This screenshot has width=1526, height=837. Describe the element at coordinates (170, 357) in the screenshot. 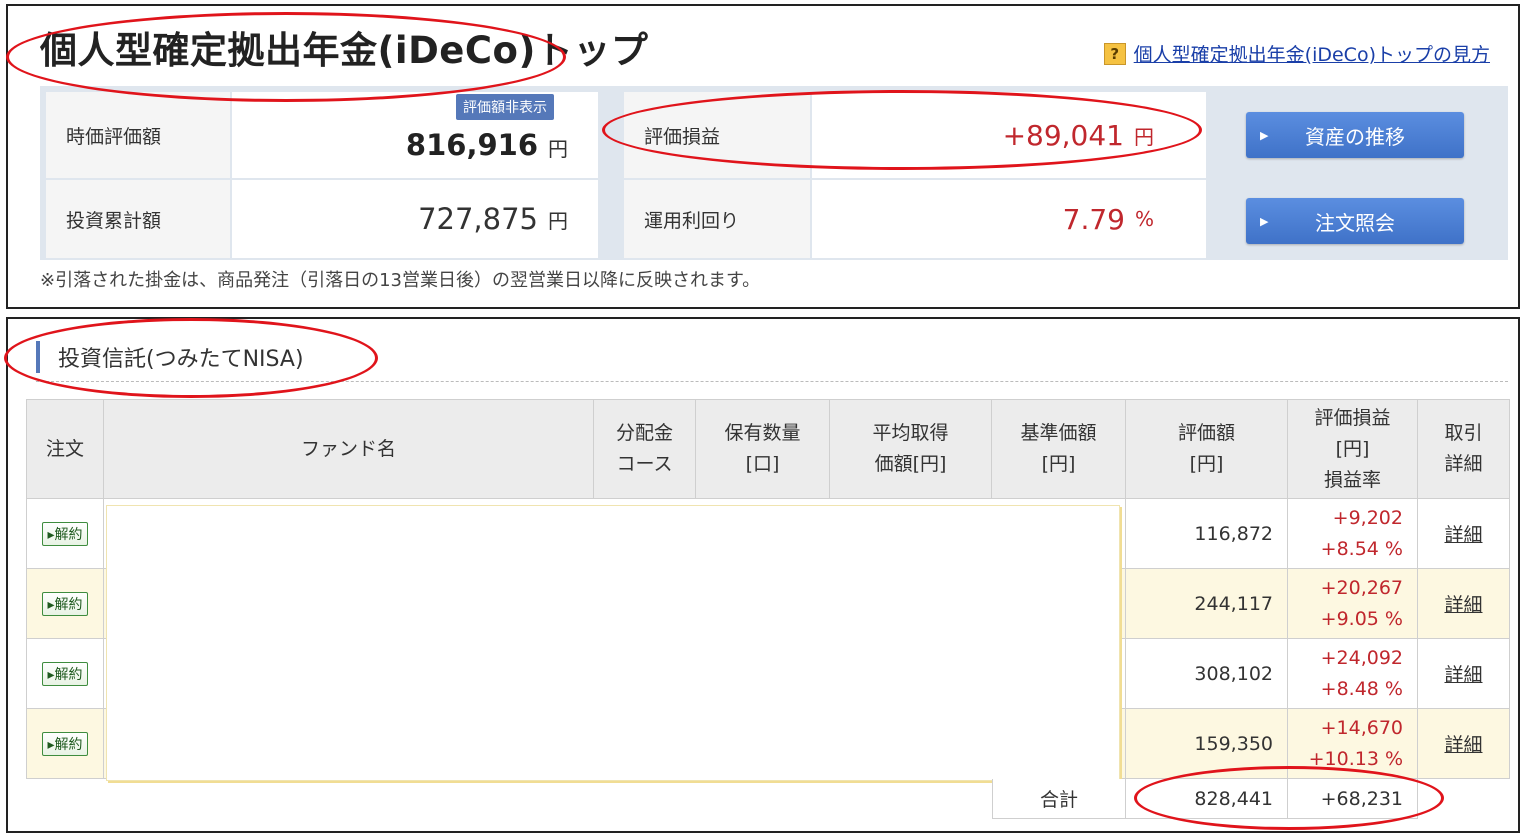

I see `section-title: 投資信託(つみたてNISA)` at that location.